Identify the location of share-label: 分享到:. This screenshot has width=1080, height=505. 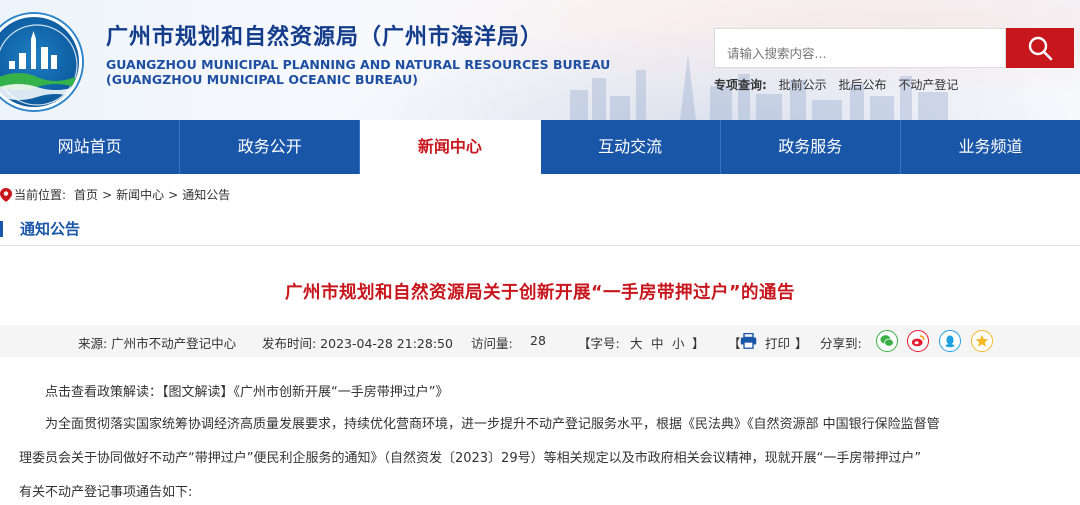
(841, 343).